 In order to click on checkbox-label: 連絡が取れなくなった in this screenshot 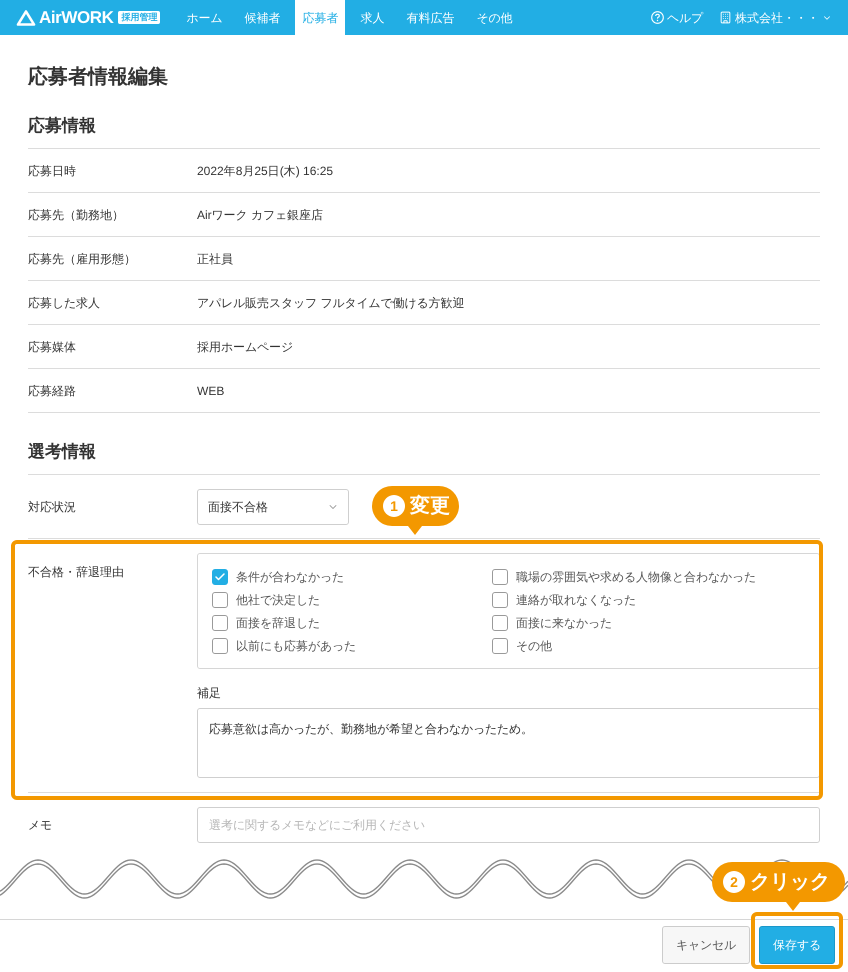, I will do `click(576, 600)`.